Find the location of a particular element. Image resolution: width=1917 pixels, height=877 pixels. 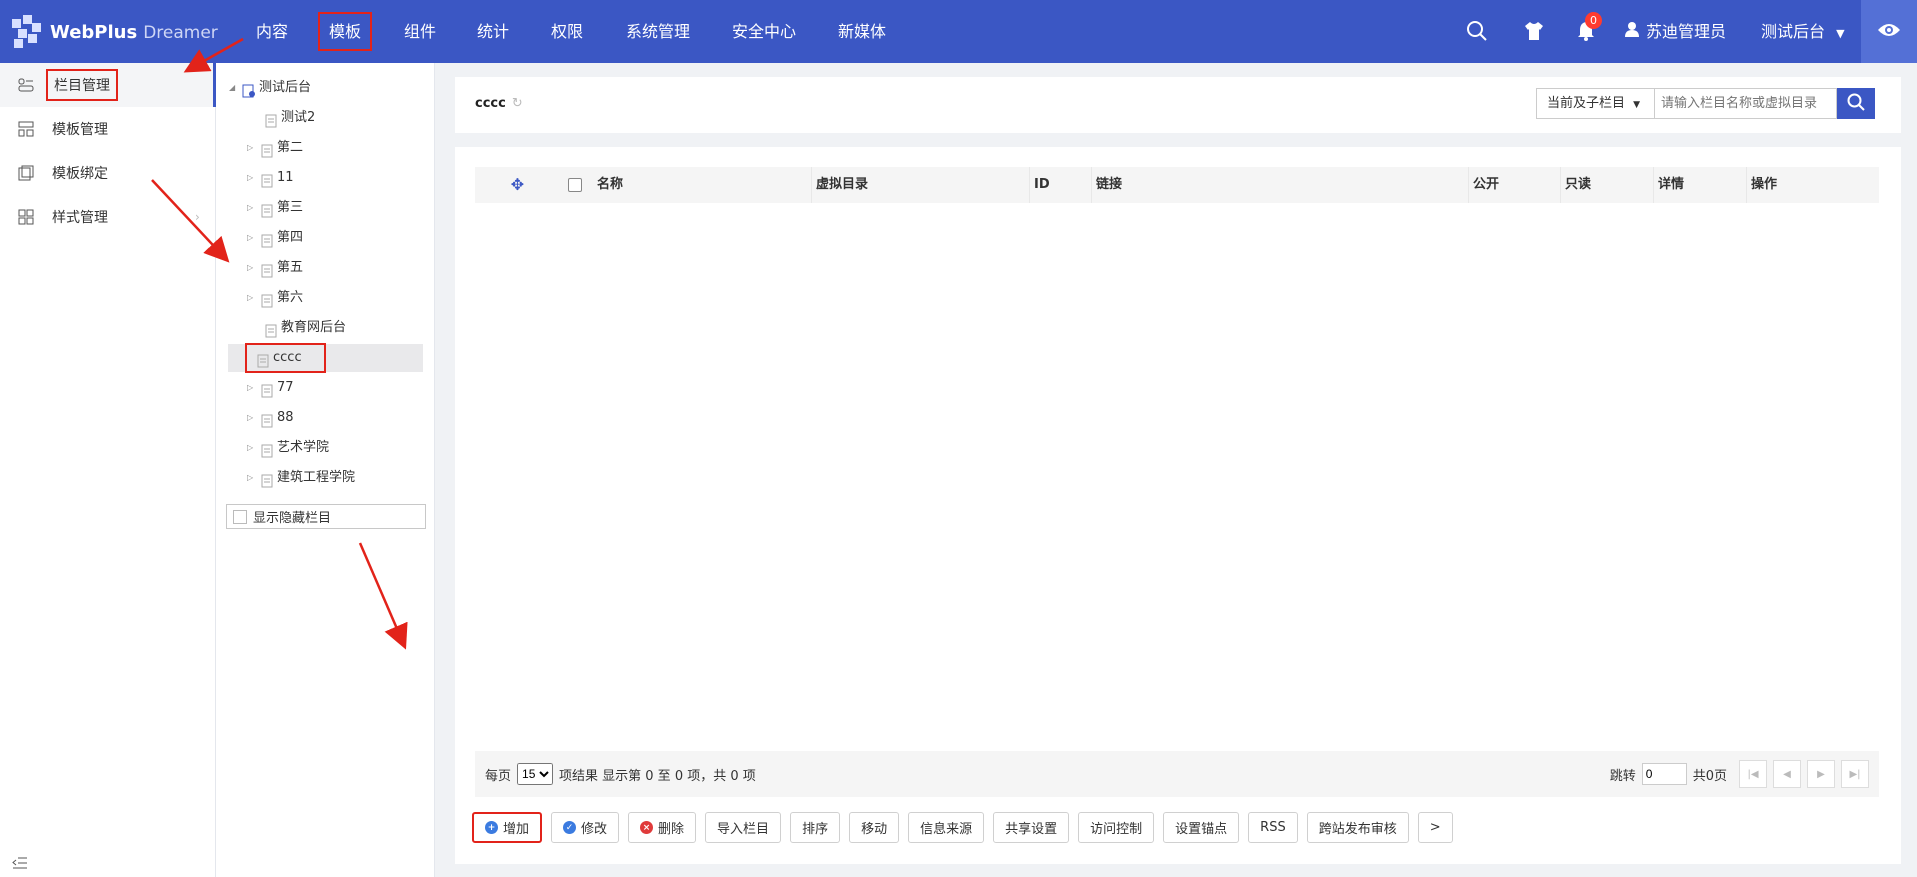

more-button: > is located at coordinates (1435, 827).